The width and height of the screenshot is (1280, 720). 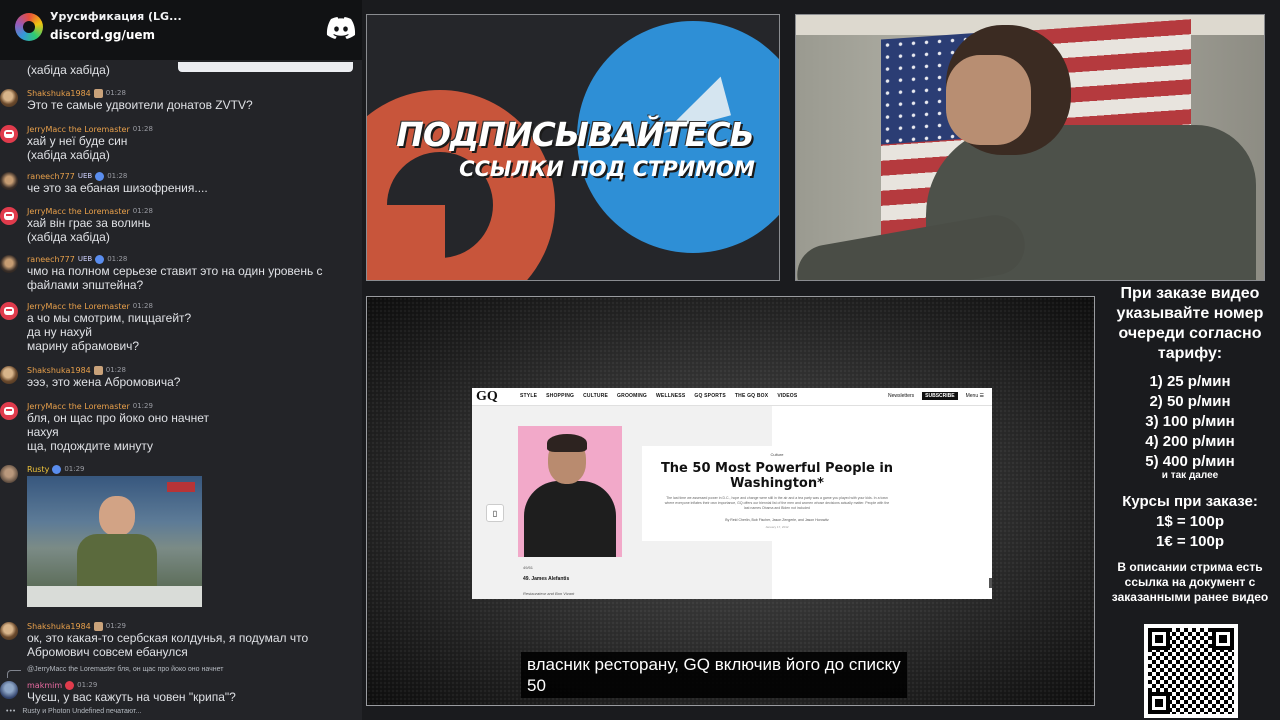 What do you see at coordinates (181, 487) in the screenshot?
I see `tv-logo` at bounding box center [181, 487].